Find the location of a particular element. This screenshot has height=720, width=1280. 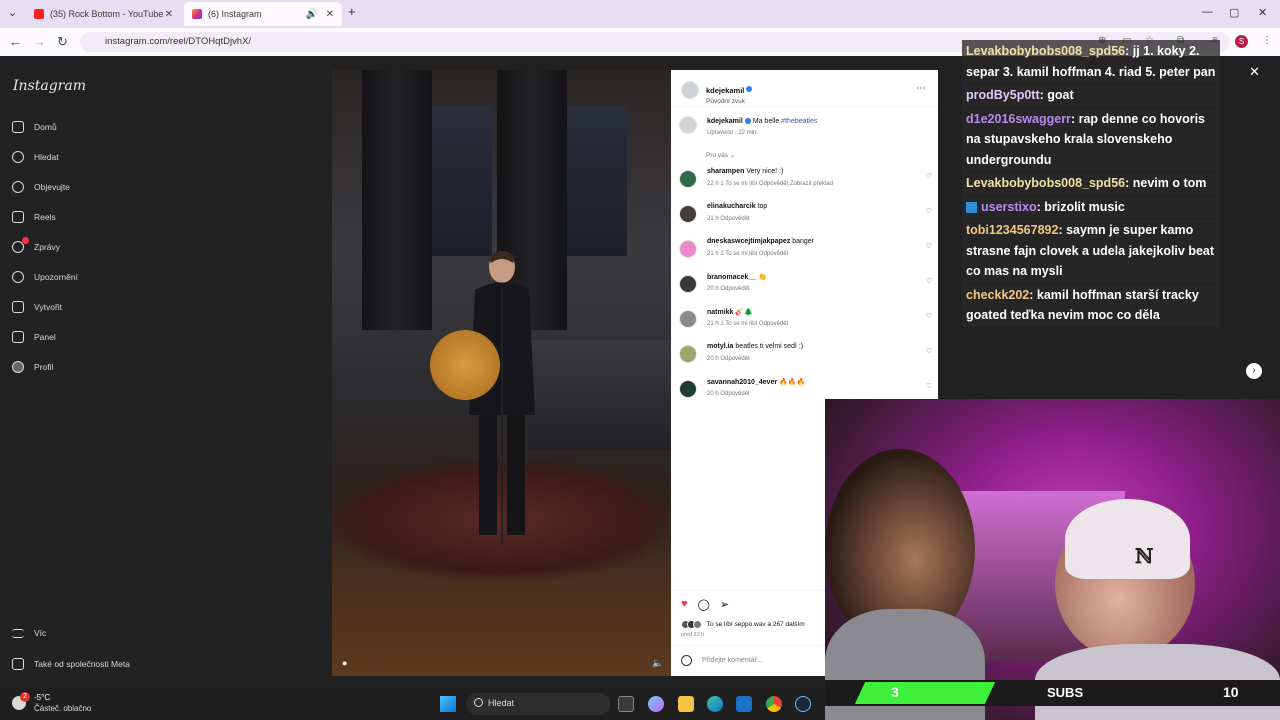

ny-logo-icon: ℕ is located at coordinates (1144, 556).